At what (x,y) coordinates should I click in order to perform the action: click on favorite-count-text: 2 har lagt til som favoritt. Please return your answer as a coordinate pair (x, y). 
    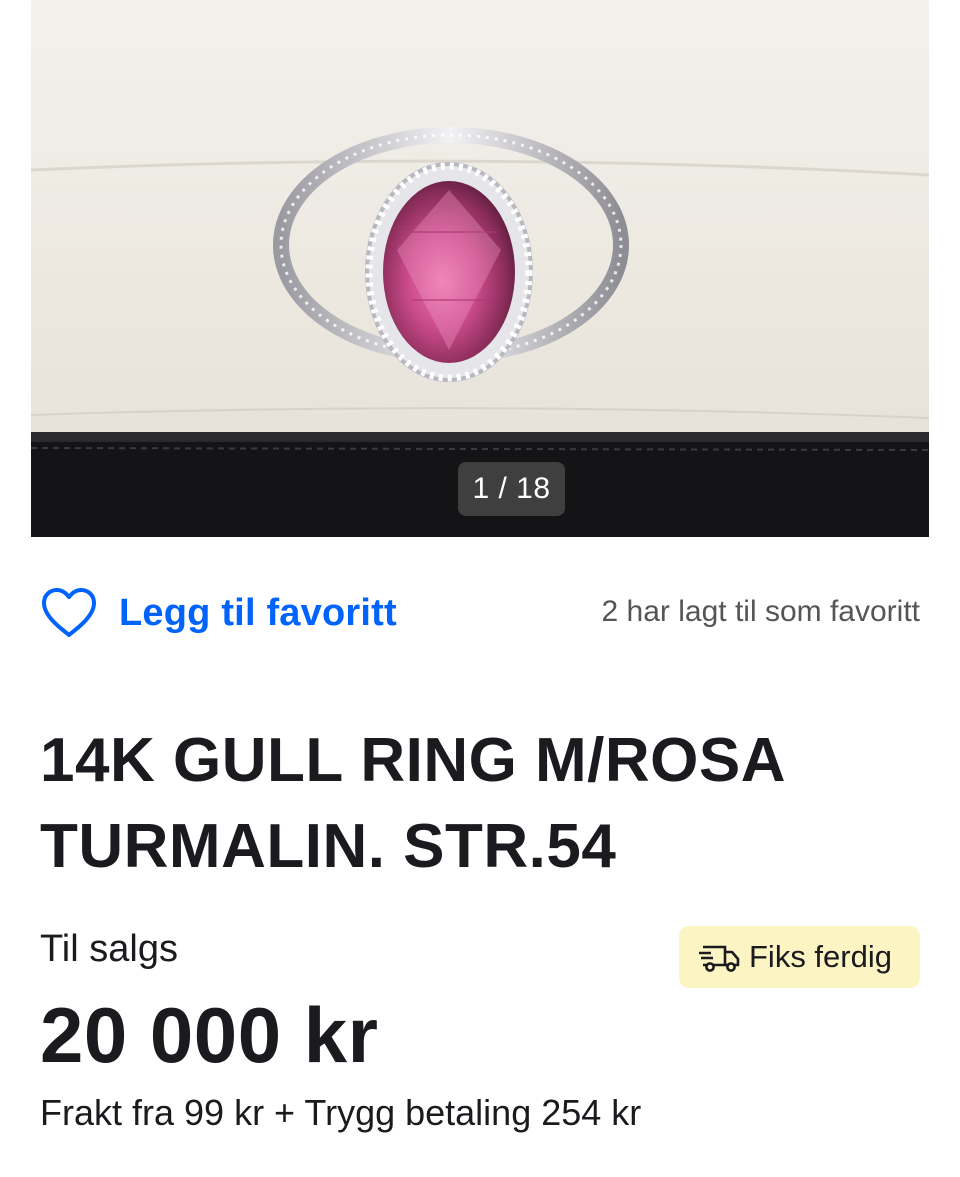
    Looking at the image, I should click on (760, 611).